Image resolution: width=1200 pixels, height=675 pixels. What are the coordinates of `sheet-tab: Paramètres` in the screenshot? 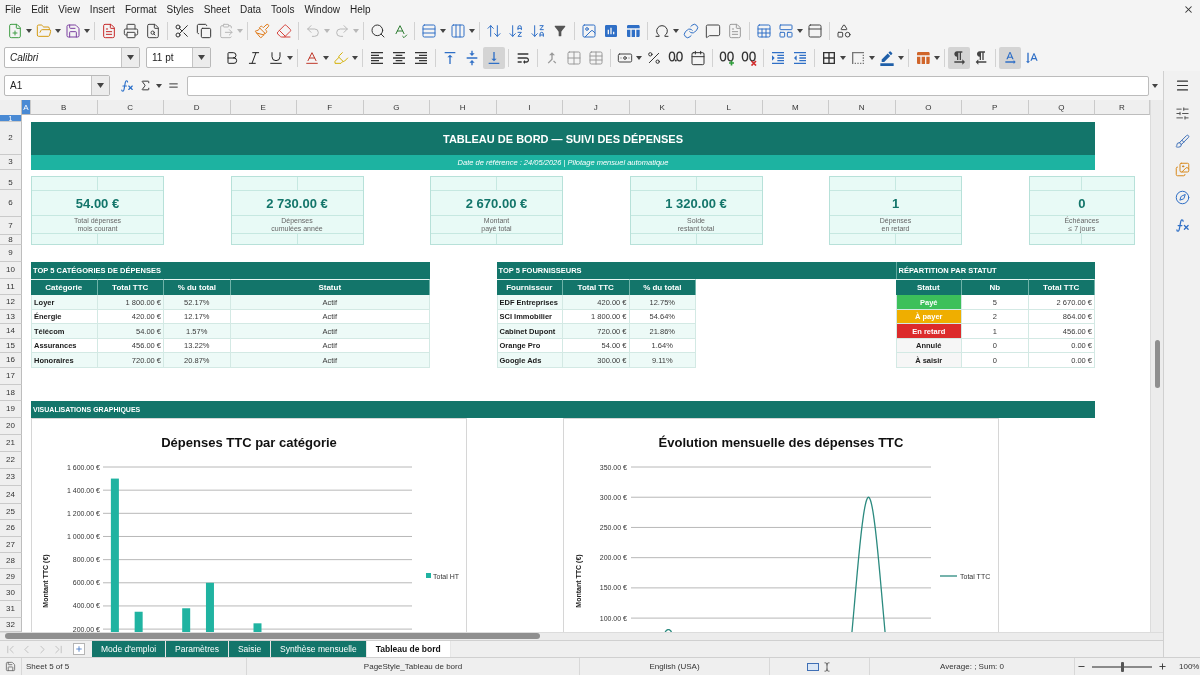 It's located at (197, 649).